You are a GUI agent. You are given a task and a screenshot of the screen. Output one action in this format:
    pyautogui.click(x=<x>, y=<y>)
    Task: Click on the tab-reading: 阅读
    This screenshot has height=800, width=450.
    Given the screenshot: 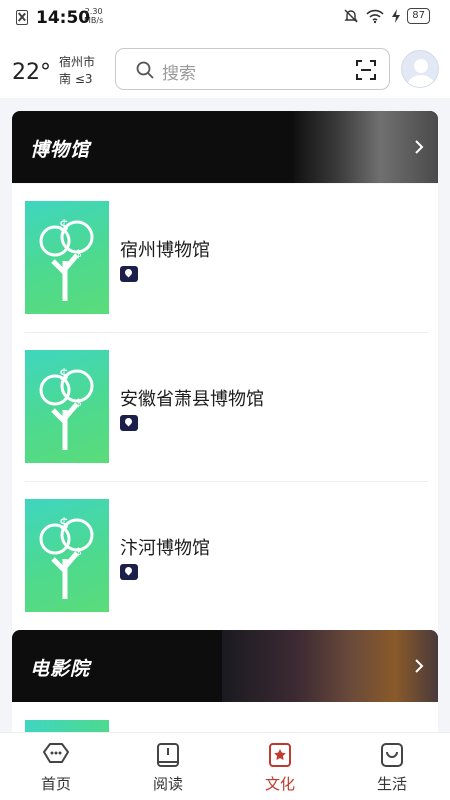 What is the action you would take?
    pyautogui.click(x=168, y=767)
    